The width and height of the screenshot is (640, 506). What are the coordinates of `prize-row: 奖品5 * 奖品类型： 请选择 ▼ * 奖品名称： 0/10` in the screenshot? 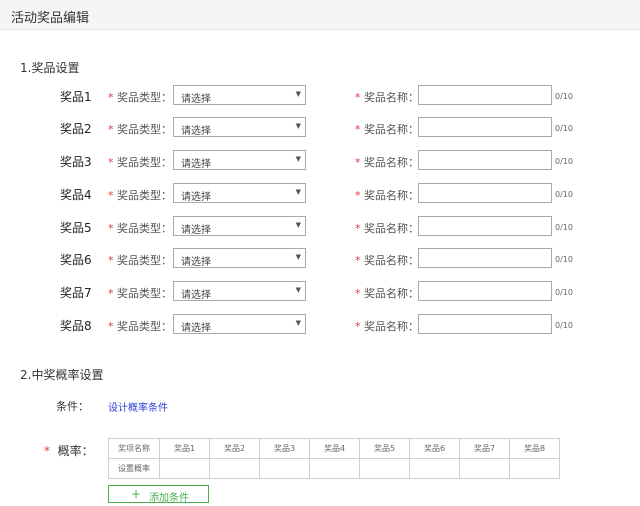 It's located at (320, 227).